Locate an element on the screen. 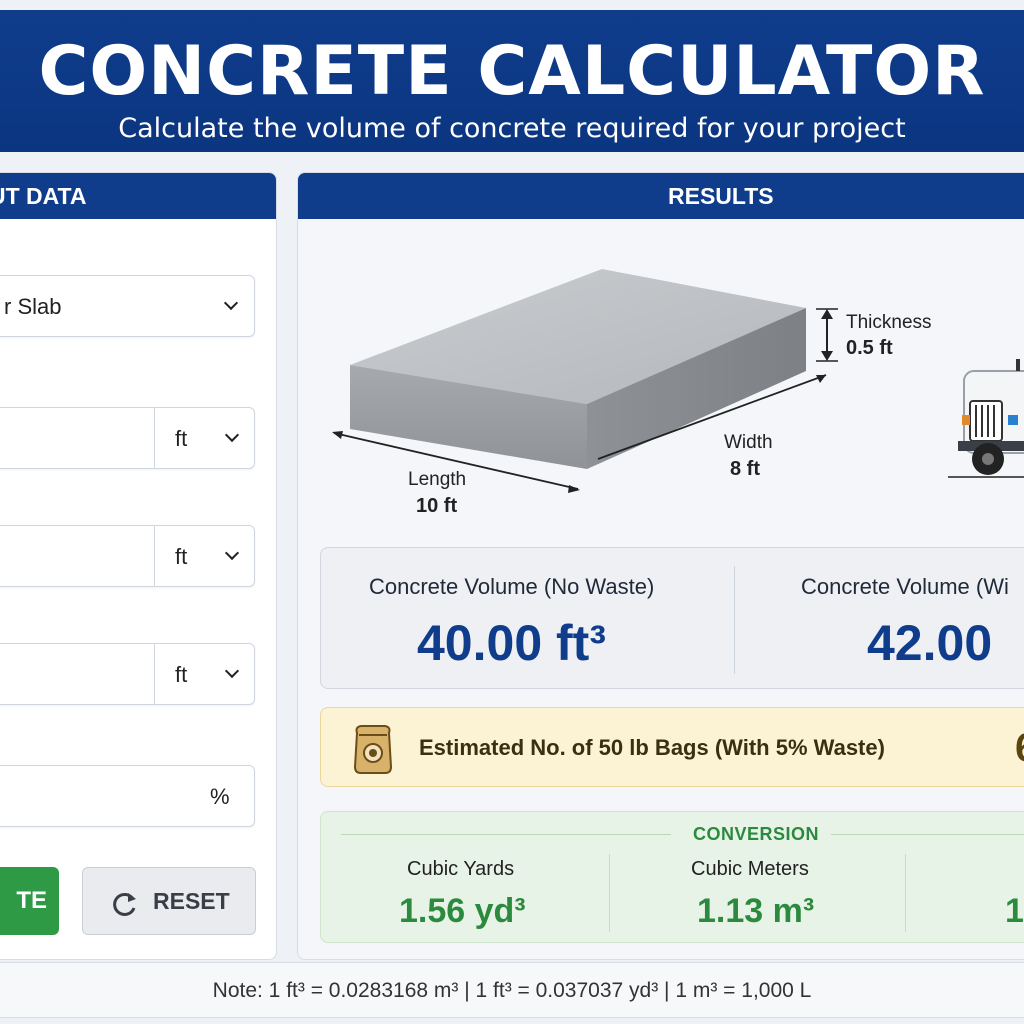 The width and height of the screenshot is (1024, 1024). concrete-truck-icon is located at coordinates (986, 418).